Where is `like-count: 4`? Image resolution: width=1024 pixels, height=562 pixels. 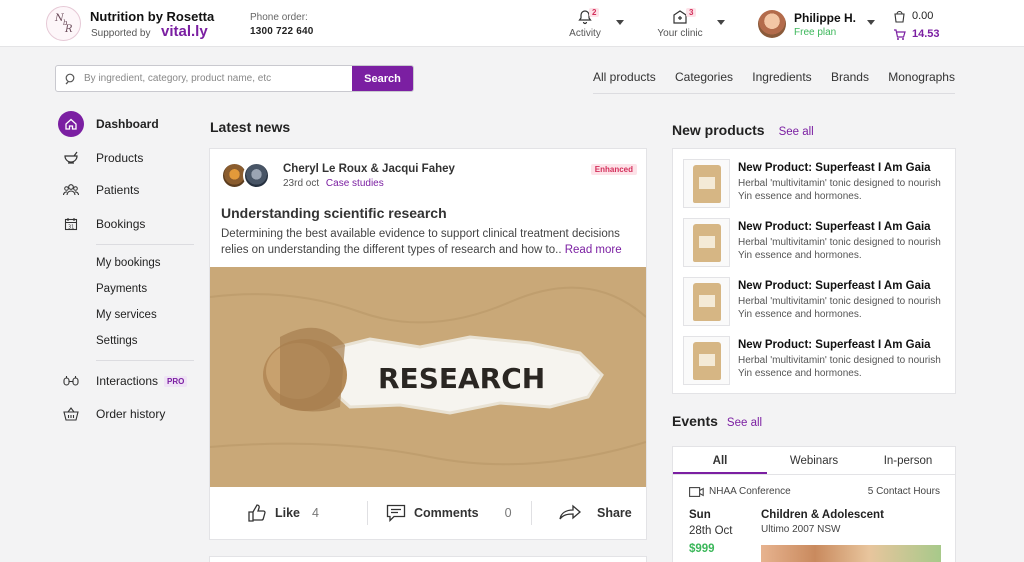
like-count: 4 is located at coordinates (315, 513).